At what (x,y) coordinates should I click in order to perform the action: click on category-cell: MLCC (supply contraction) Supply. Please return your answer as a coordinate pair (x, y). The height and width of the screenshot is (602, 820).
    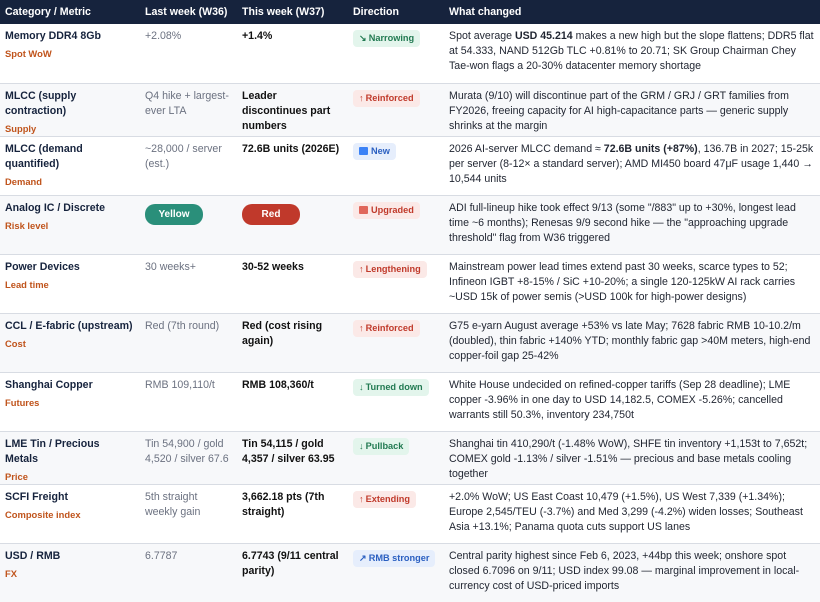
    Looking at the image, I should click on (70, 110).